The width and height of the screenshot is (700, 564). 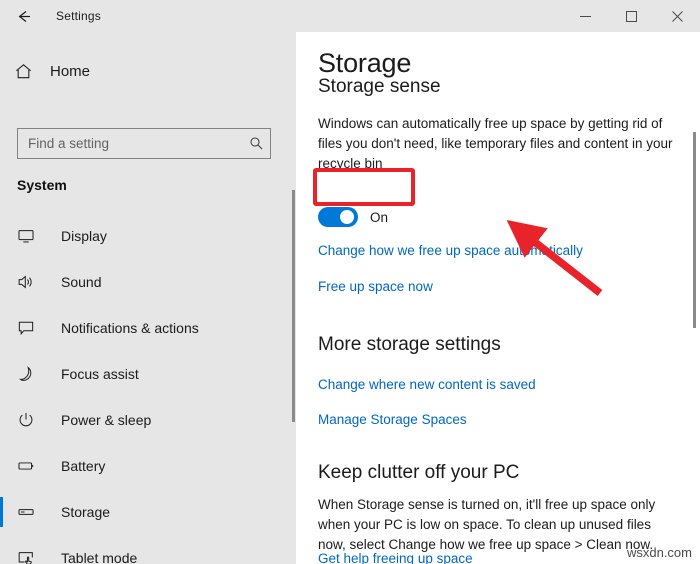 What do you see at coordinates (379, 86) in the screenshot?
I see `storage-sense-heading: Storage sense` at bounding box center [379, 86].